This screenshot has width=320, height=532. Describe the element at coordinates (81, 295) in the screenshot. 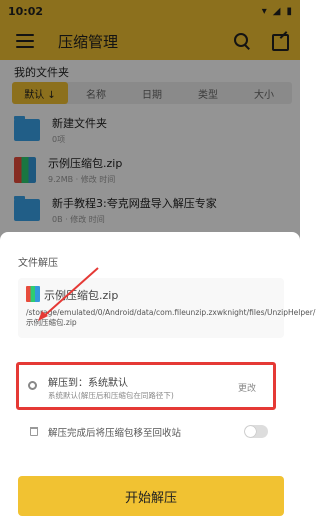

I see `card-file-name: 示例压缩包.zip` at that location.